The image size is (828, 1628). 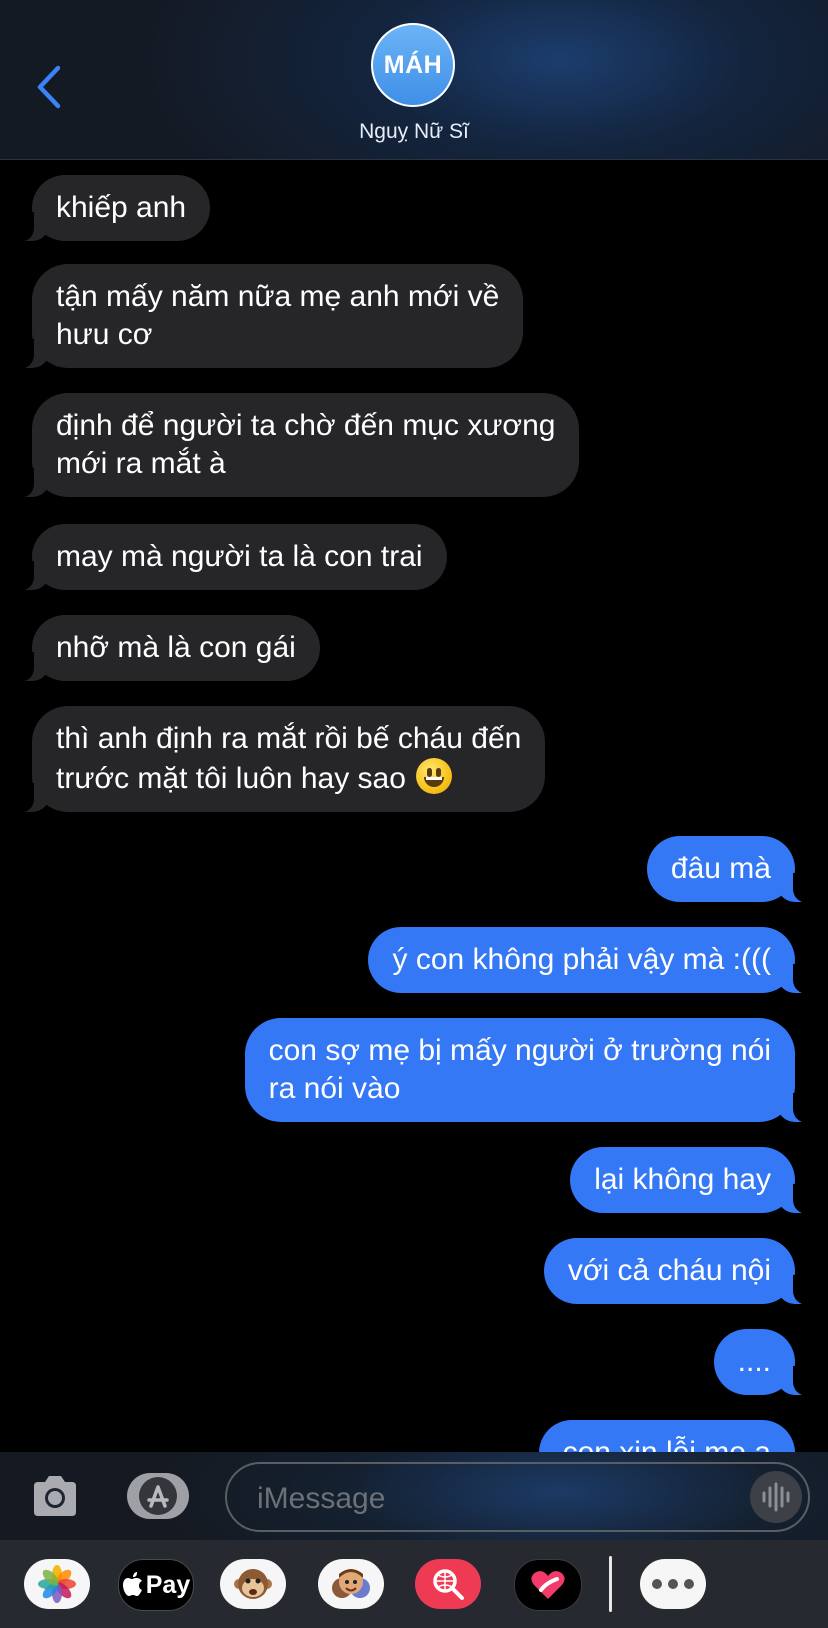 I want to click on message-text: hưu cơ, so click(x=104, y=334).